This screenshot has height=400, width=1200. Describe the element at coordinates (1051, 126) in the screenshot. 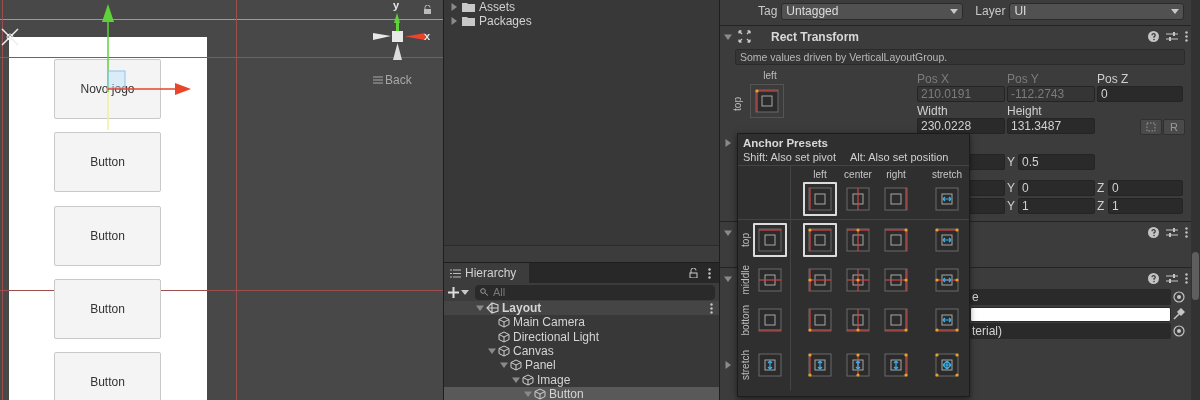

I see `number-field: 131.3487` at that location.